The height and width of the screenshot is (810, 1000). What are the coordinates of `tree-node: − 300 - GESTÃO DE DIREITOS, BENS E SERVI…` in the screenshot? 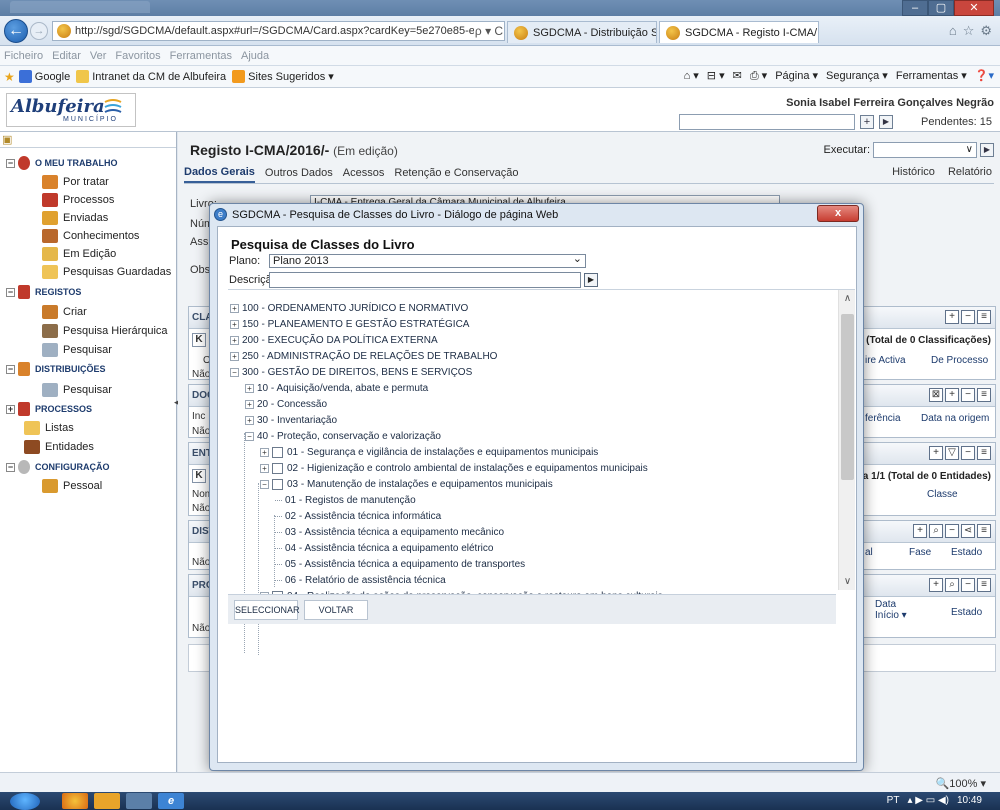 It's located at (351, 372).